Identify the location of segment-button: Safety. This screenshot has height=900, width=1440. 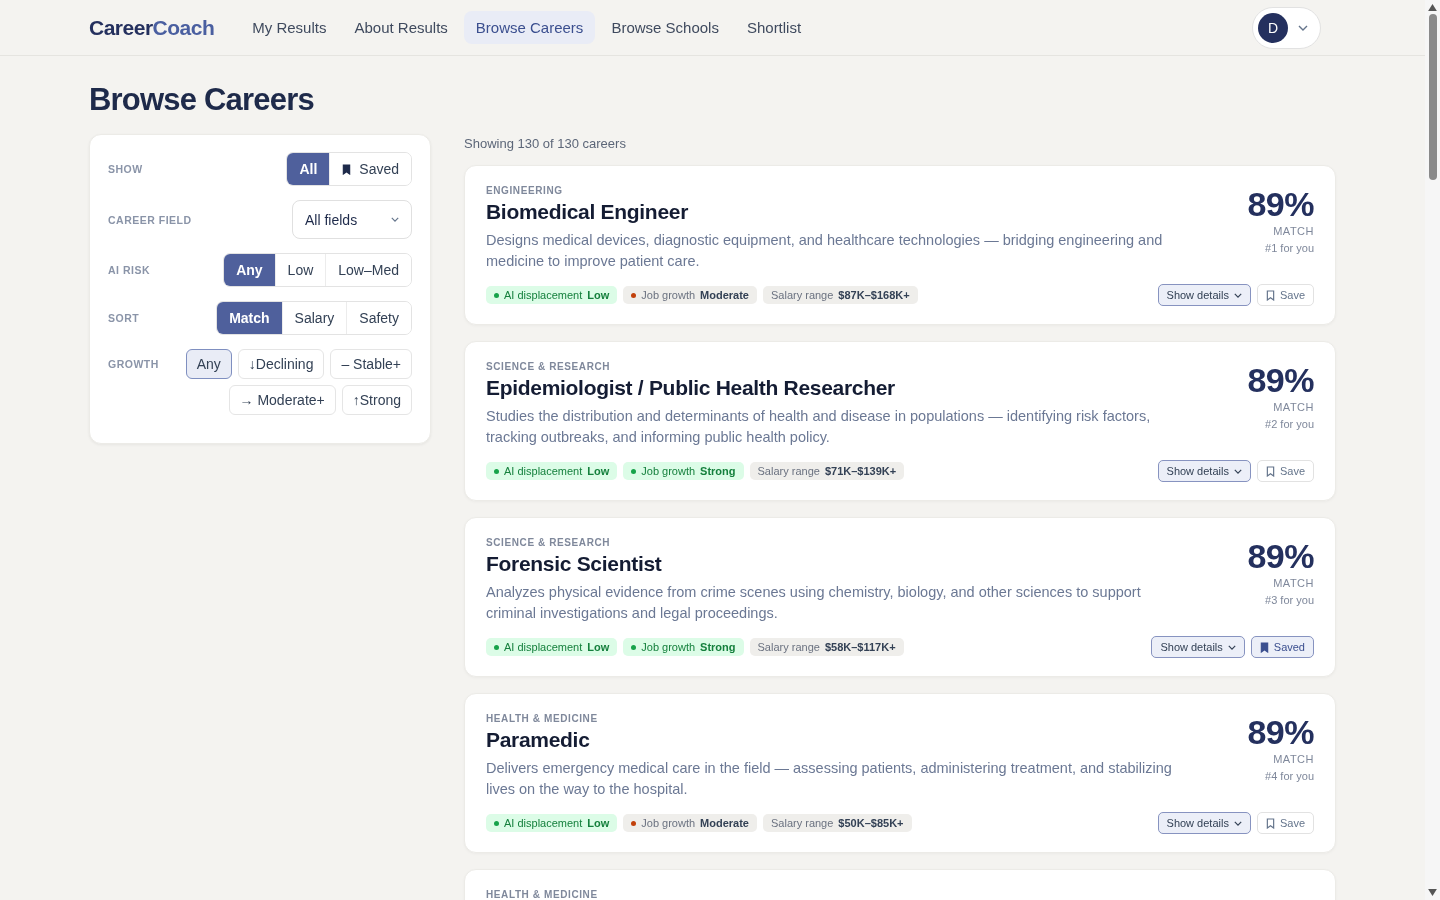
(378, 318).